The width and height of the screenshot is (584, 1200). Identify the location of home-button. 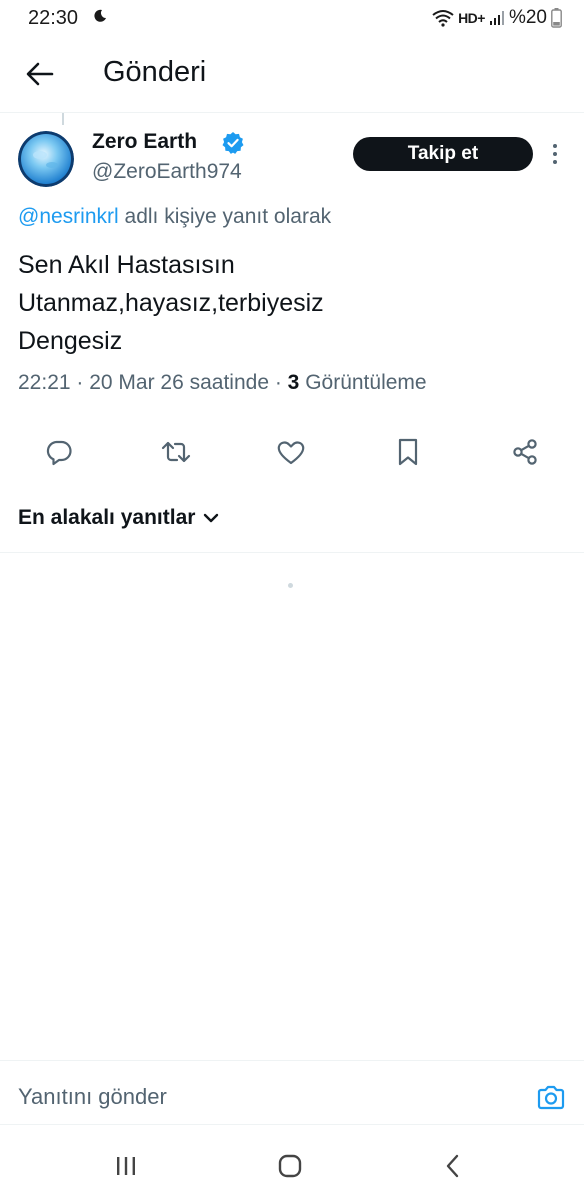
(290, 1166).